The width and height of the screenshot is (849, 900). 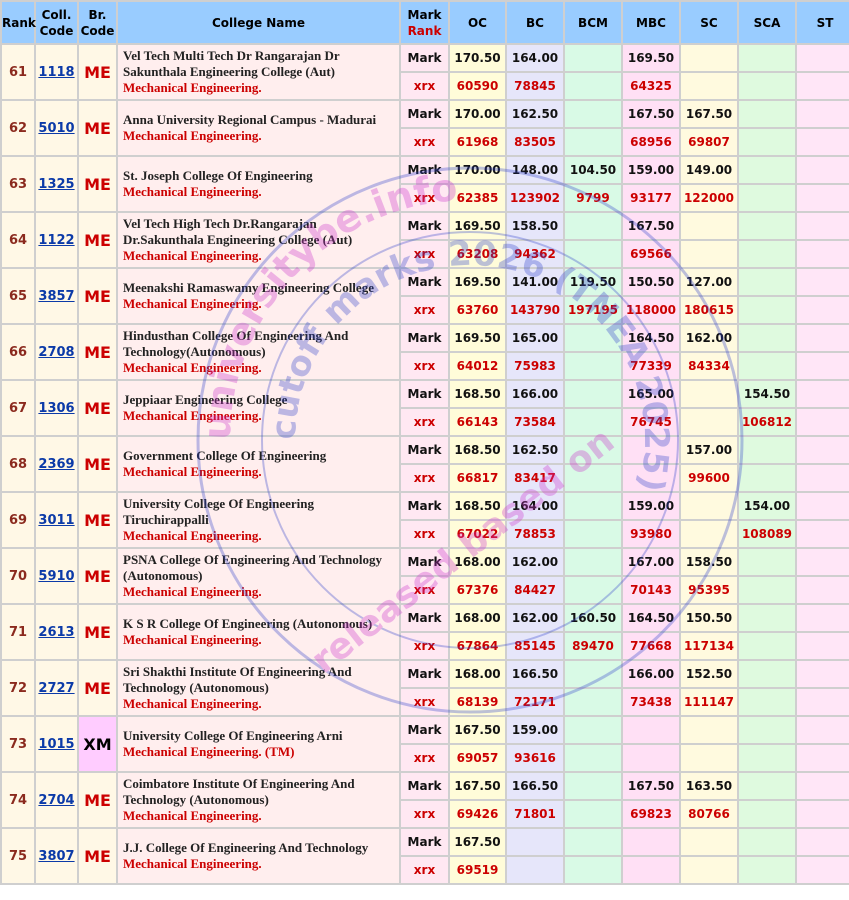 I want to click on college-code-cell: 3807, so click(x=56, y=856).